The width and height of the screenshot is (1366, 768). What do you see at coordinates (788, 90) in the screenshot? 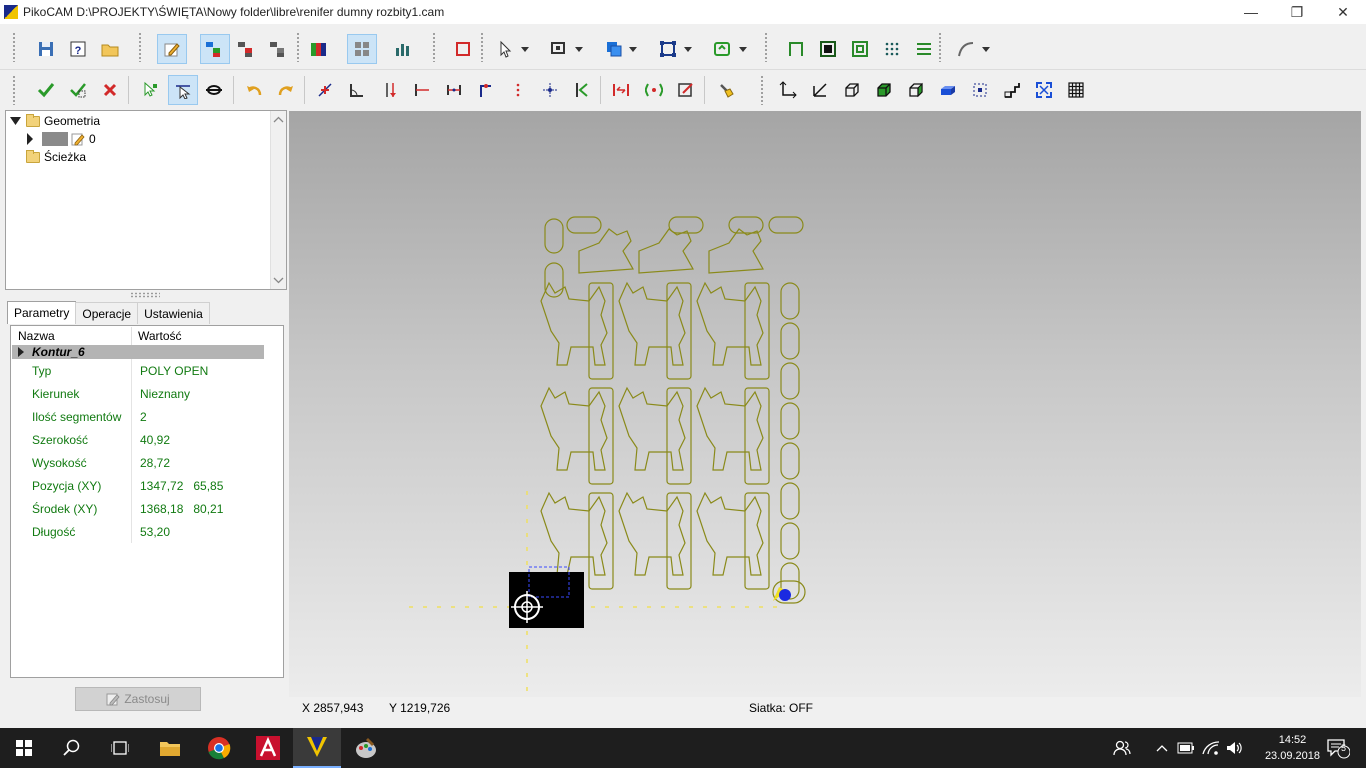
I see `axis-xy-icon` at bounding box center [788, 90].